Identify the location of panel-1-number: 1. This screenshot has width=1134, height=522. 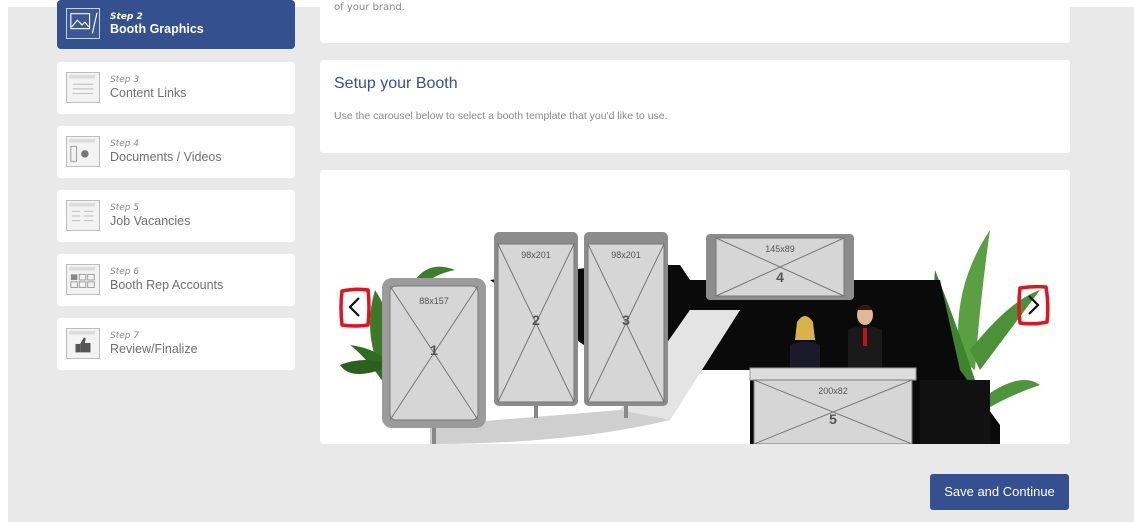
(434, 350).